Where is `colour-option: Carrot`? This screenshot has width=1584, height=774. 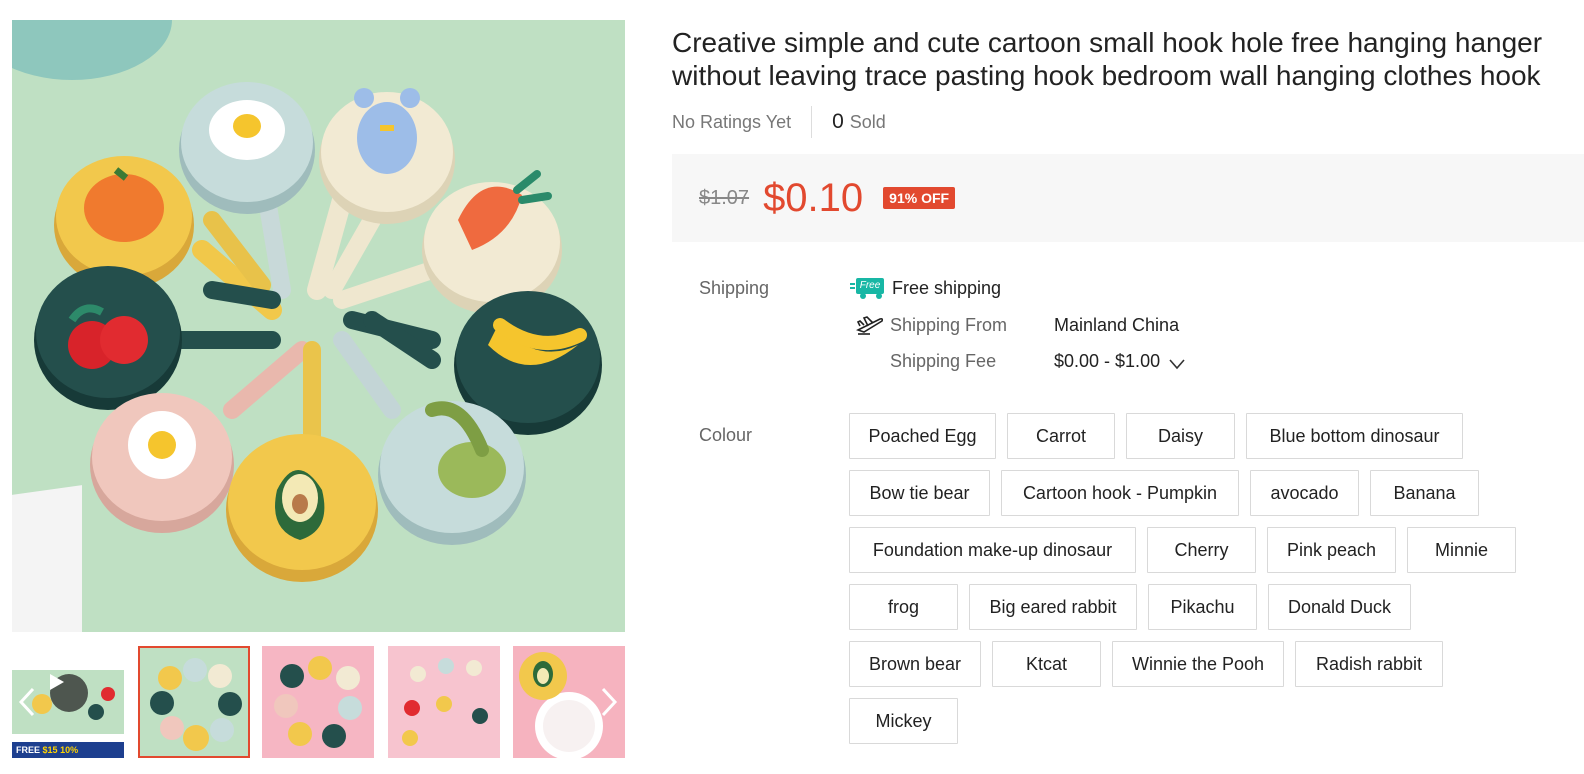 colour-option: Carrot is located at coordinates (1061, 436).